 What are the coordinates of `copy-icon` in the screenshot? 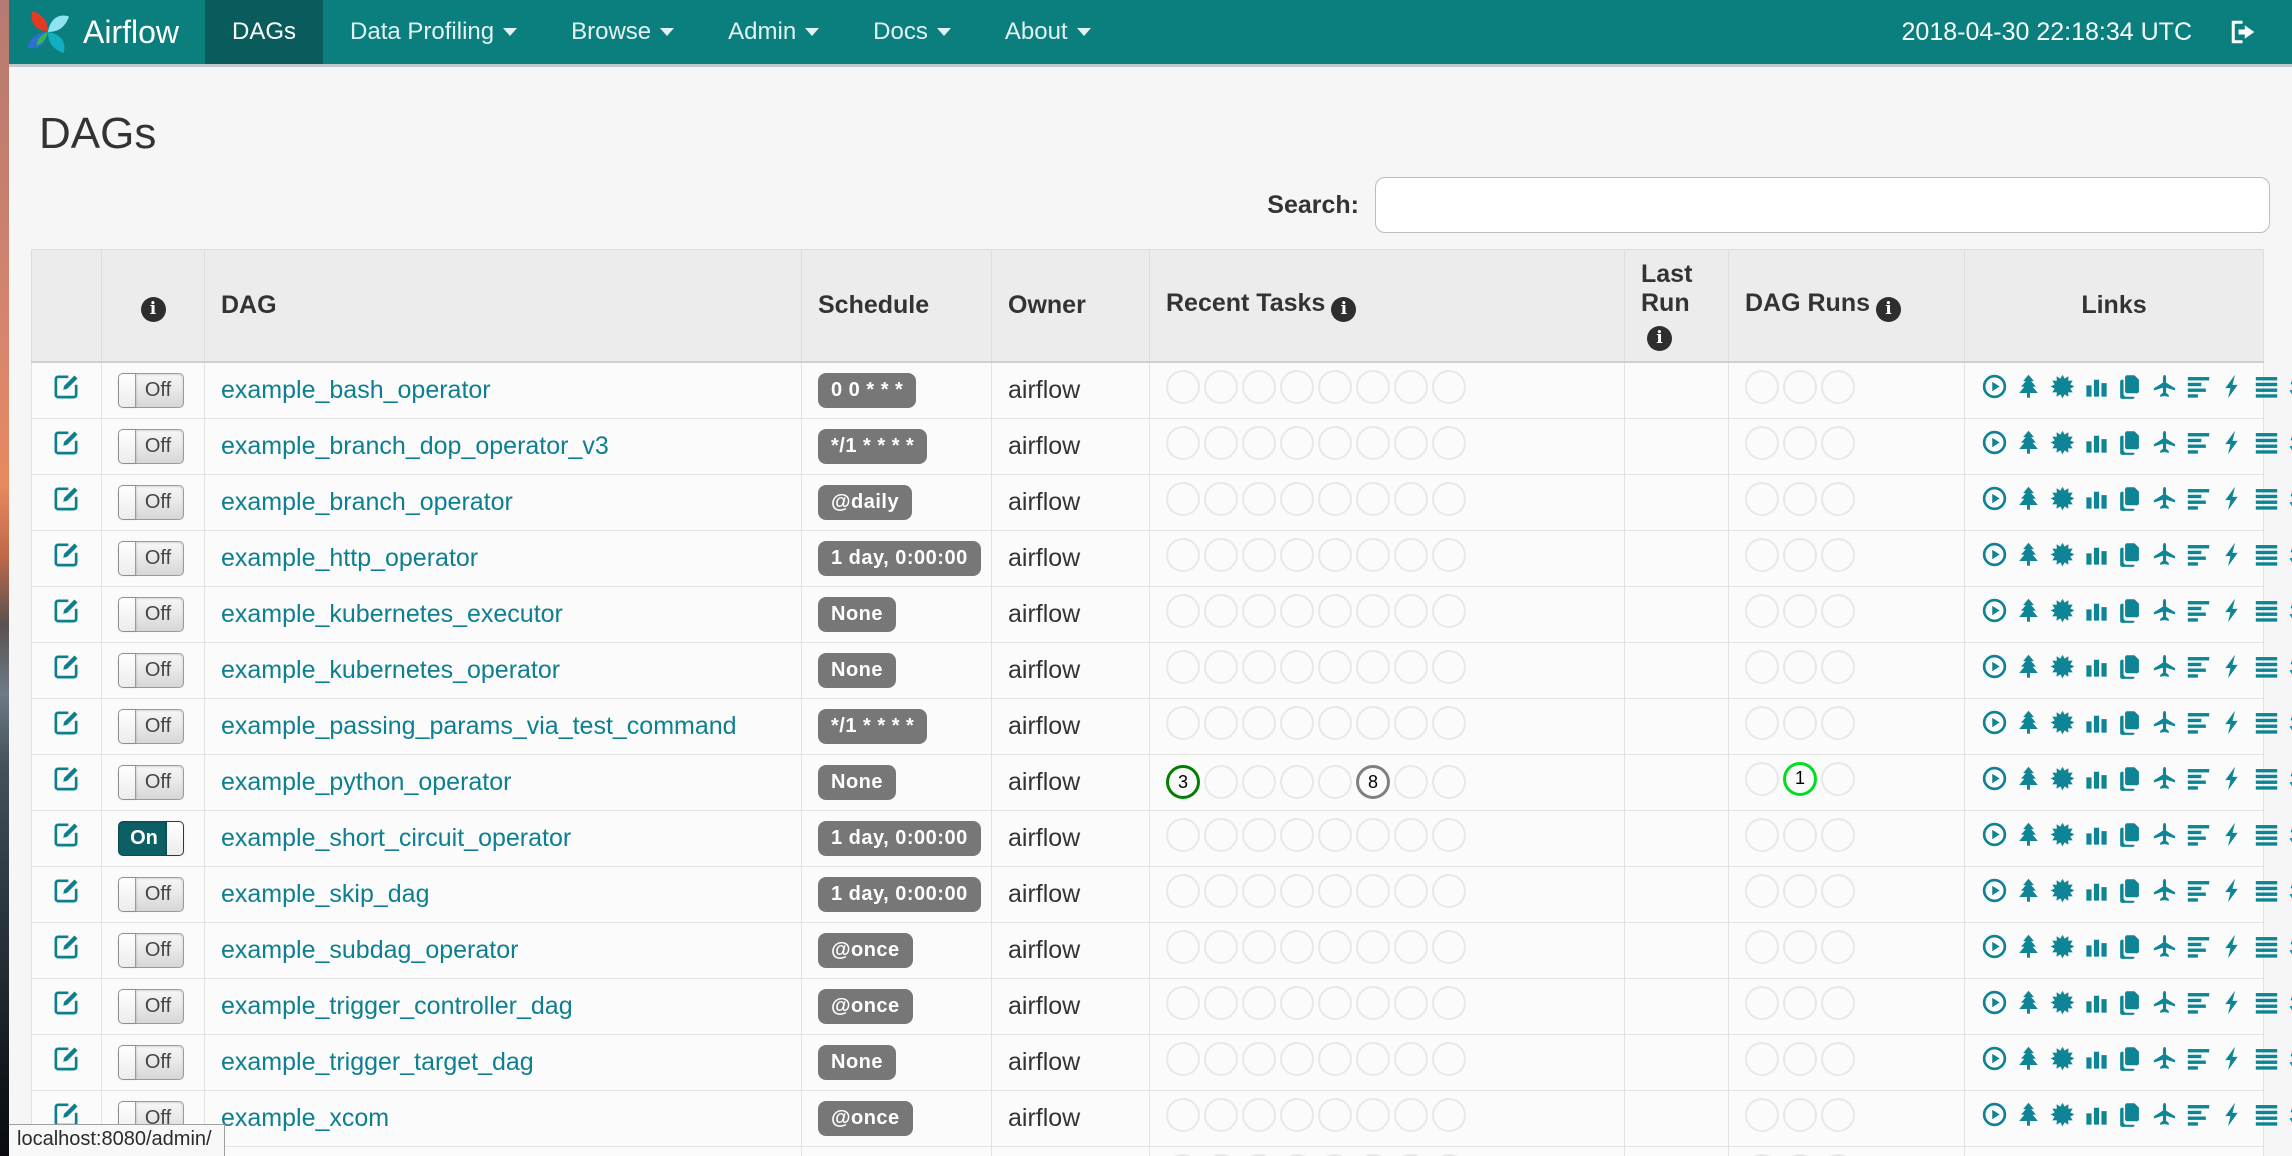 It's located at (2130, 1058).